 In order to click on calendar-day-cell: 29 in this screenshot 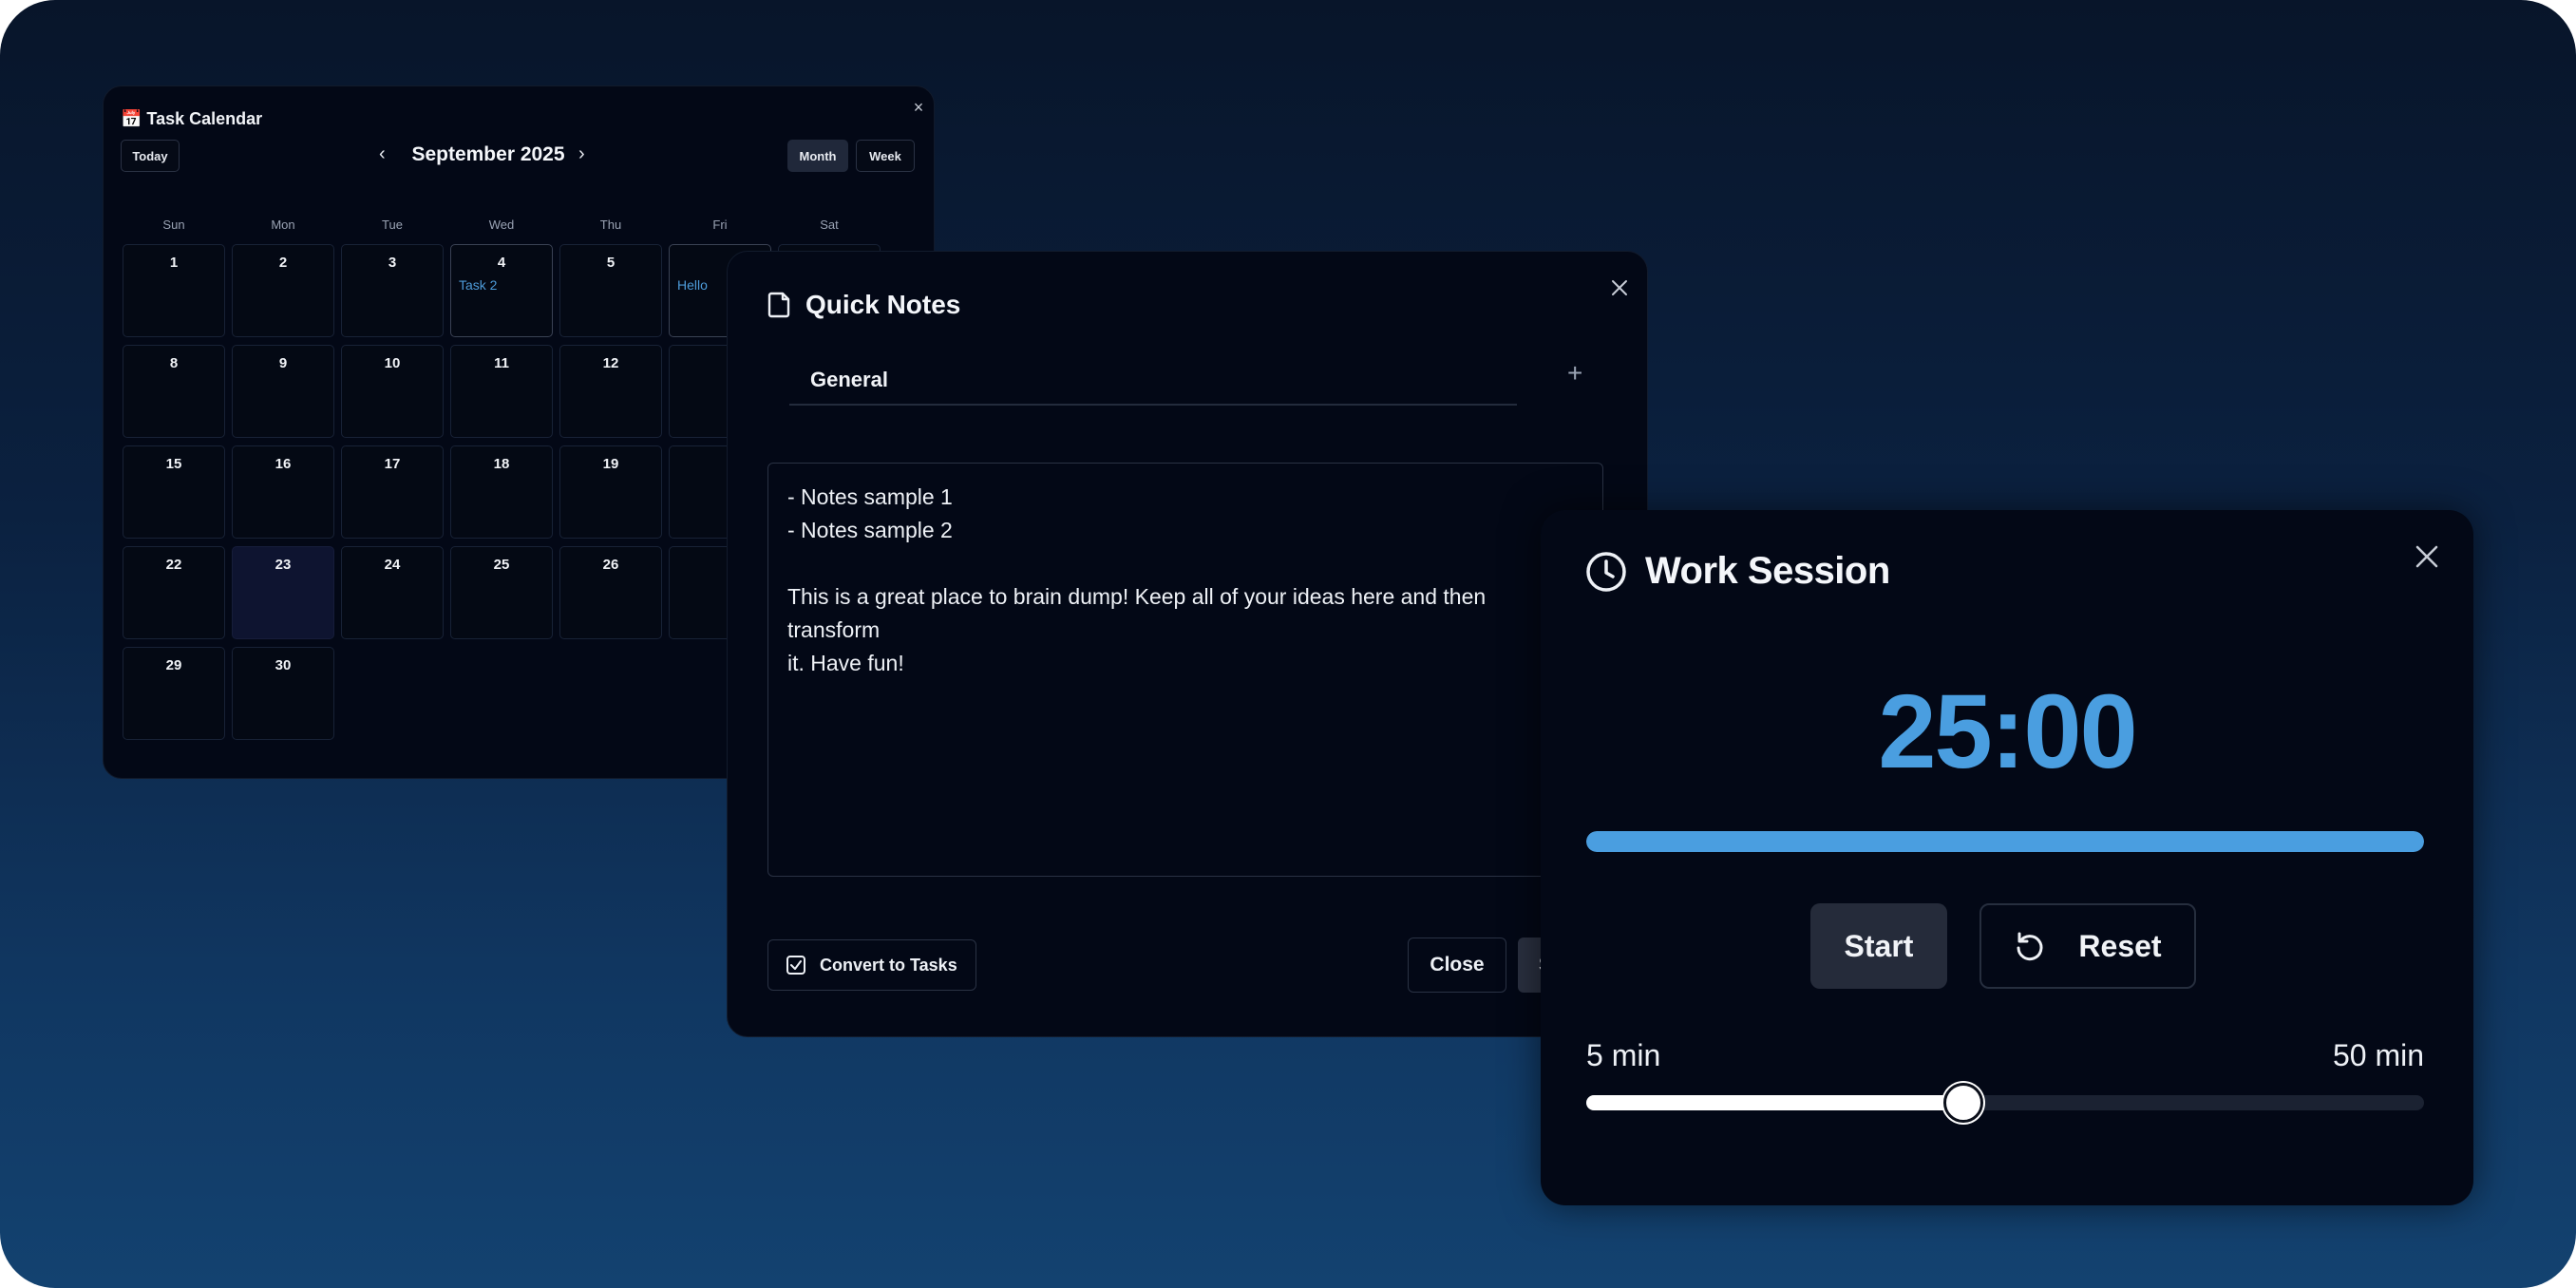, I will do `click(174, 693)`.